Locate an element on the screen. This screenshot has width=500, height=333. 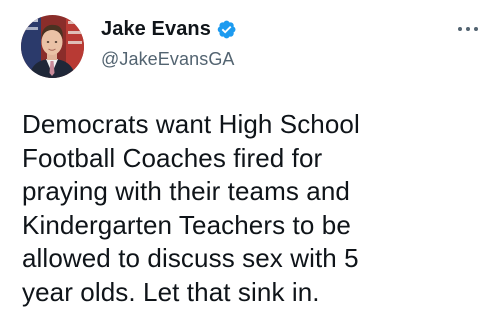
name-row: Jake Evans is located at coordinates (169, 29).